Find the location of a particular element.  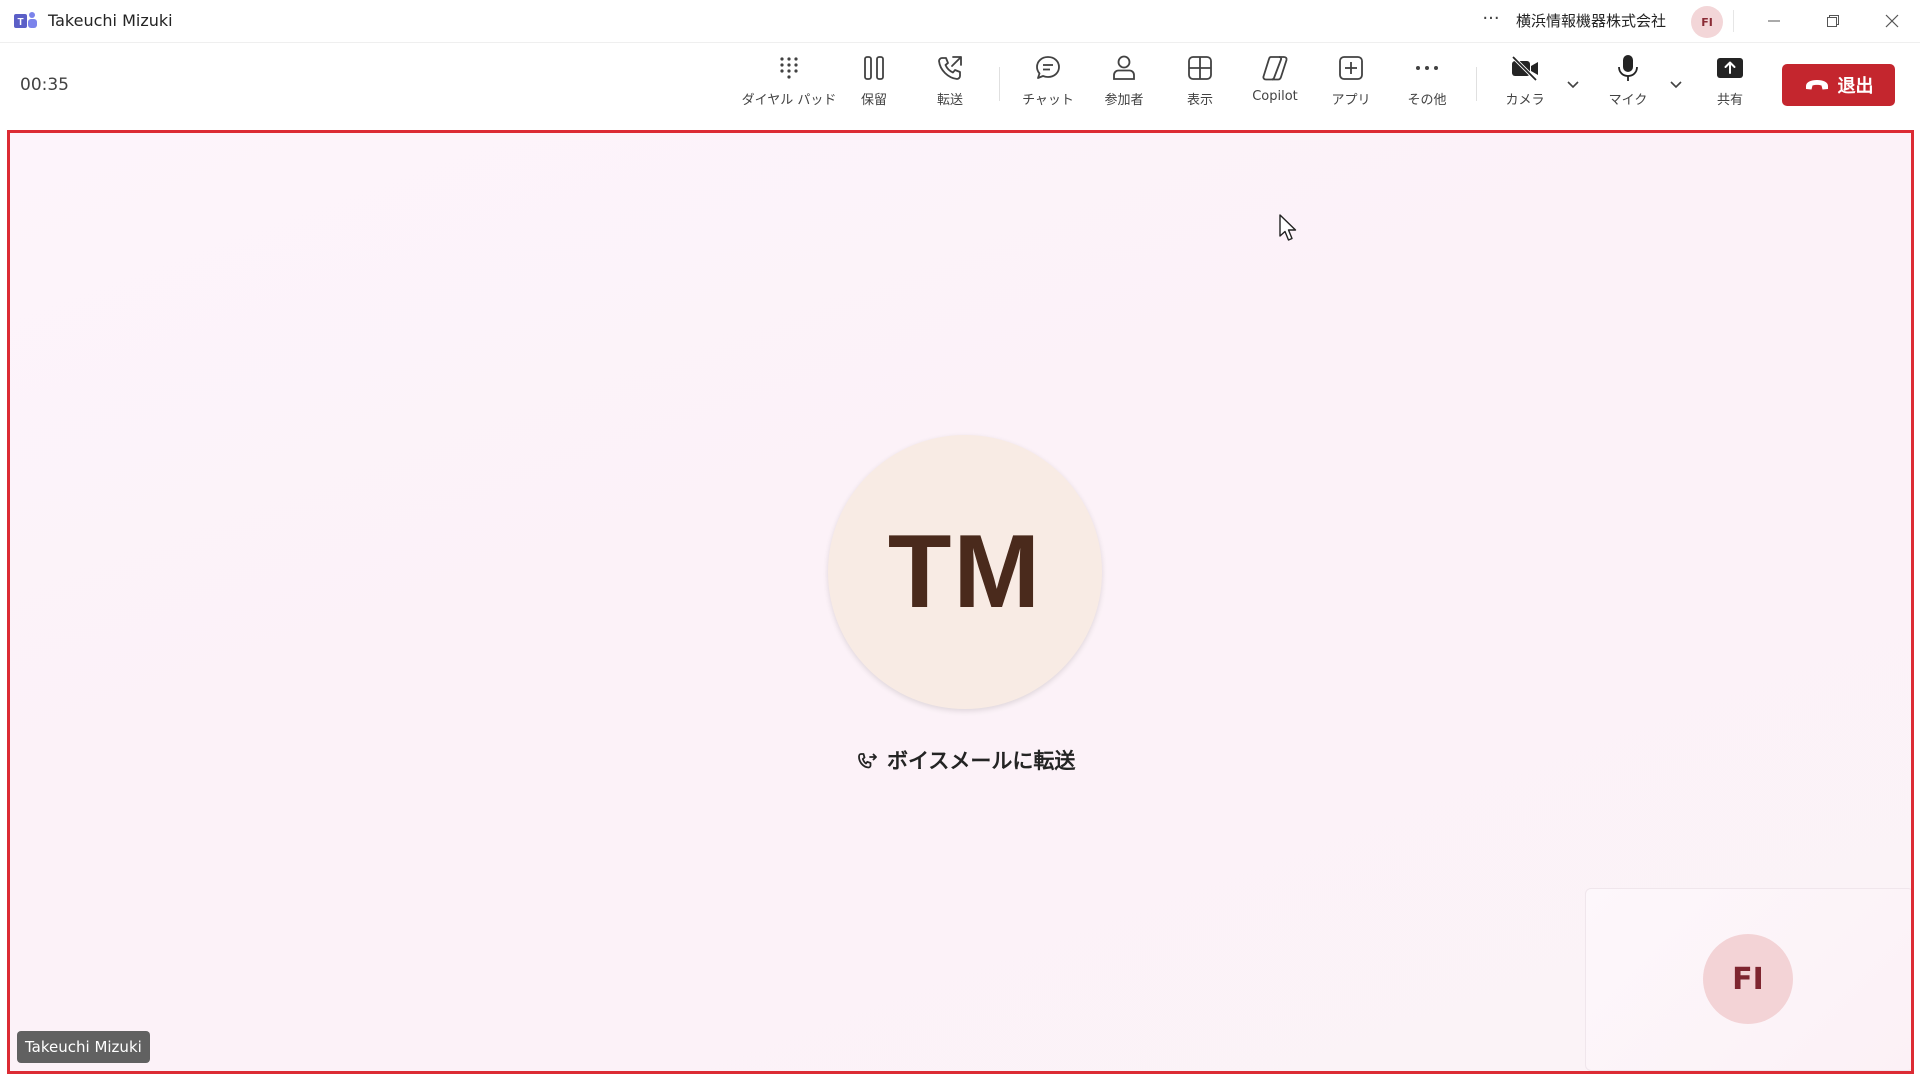

apps-label: アプリ is located at coordinates (1351, 100).